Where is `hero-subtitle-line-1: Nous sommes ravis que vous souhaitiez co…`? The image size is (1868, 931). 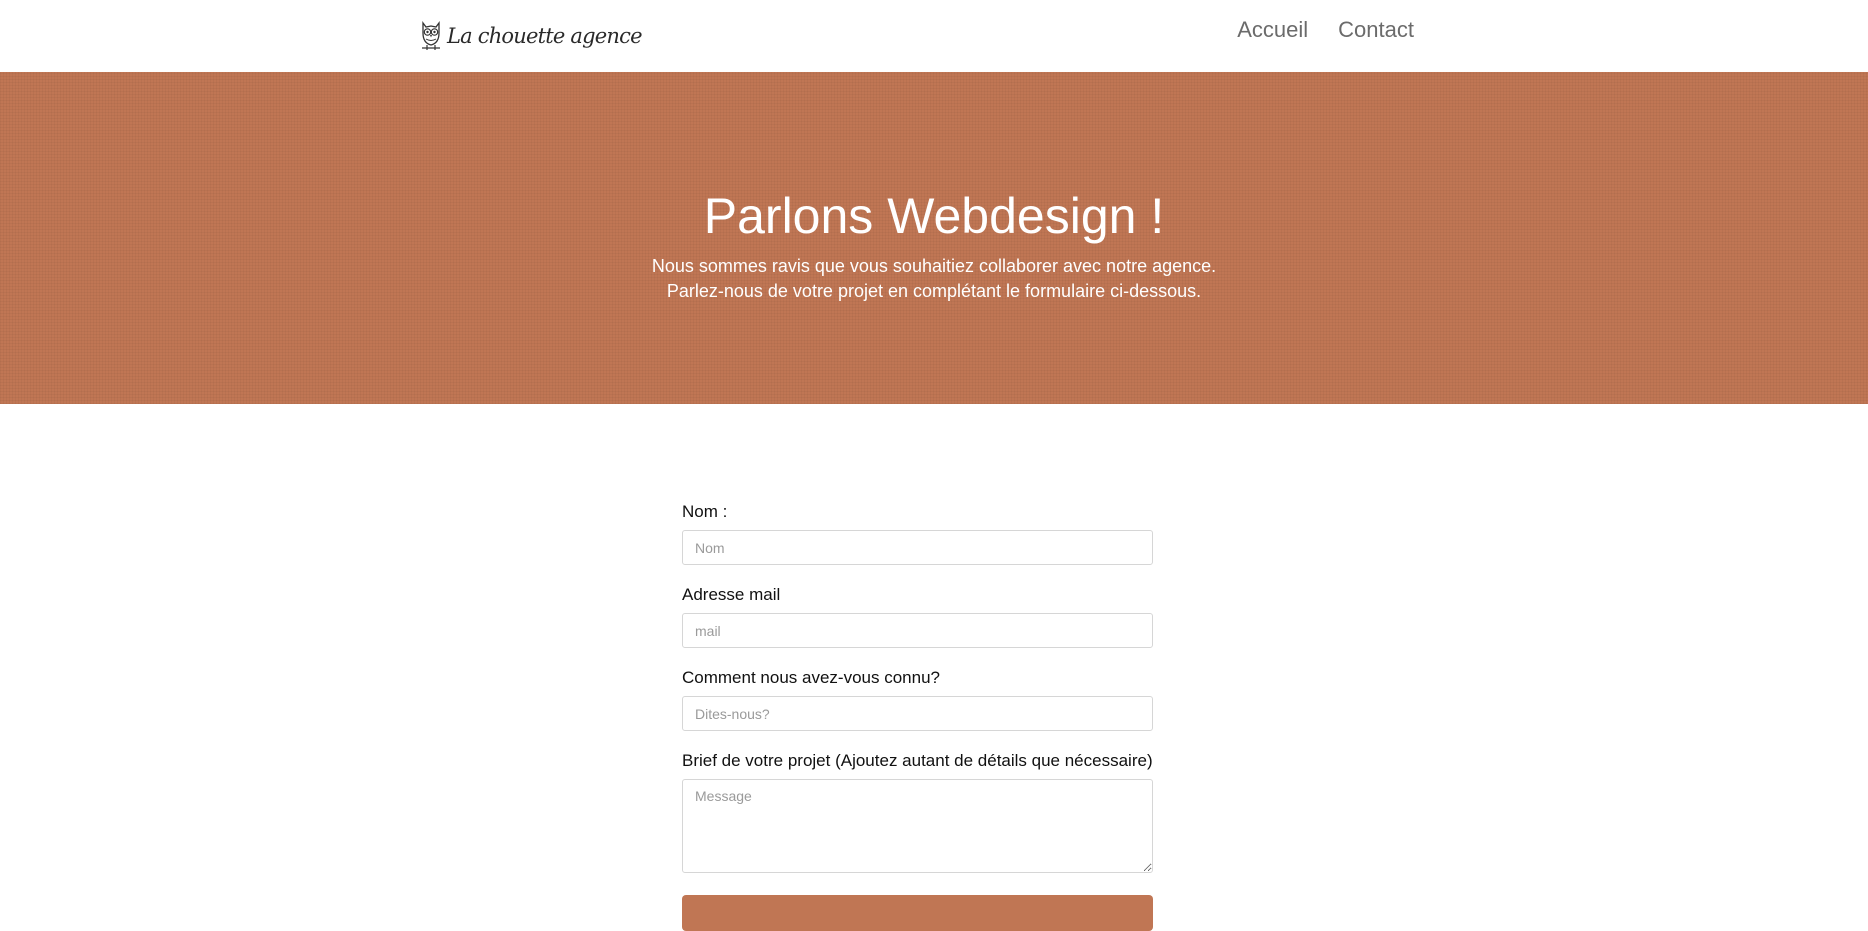 hero-subtitle-line-1: Nous sommes ravis que vous souhaitiez co… is located at coordinates (934, 266).